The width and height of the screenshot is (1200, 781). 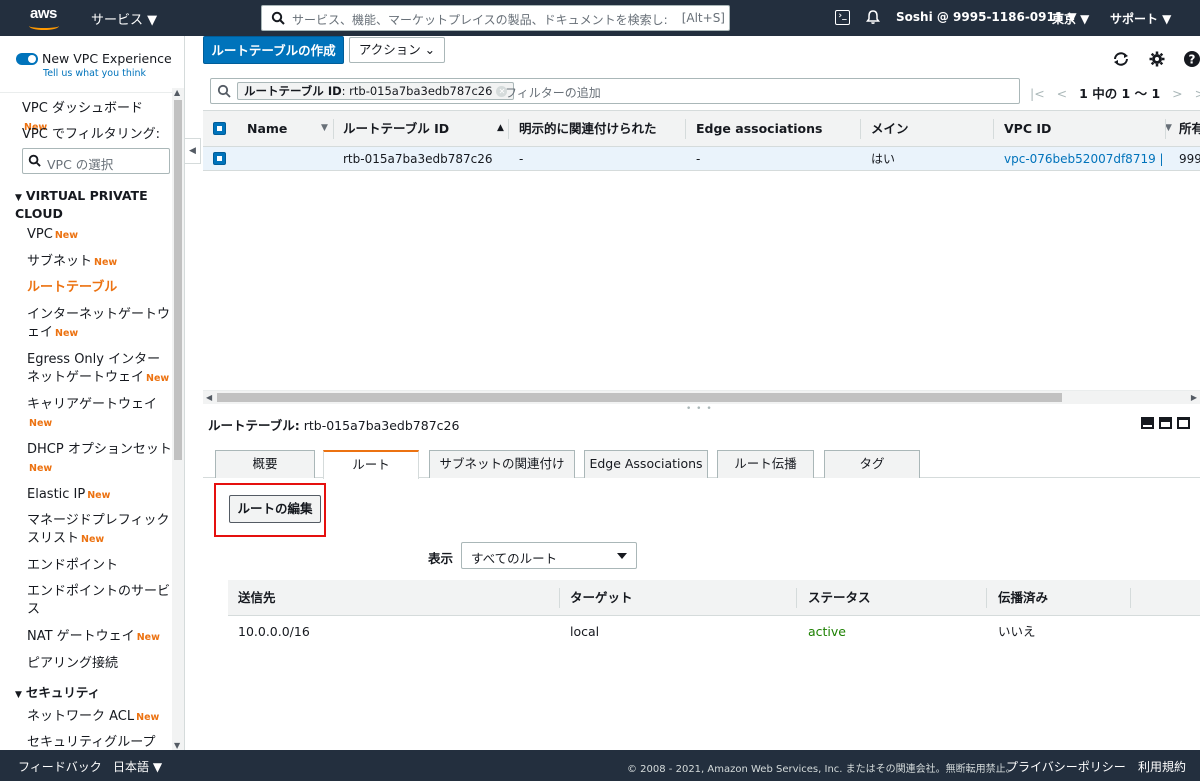 What do you see at coordinates (48, 18) in the screenshot?
I see `aws-logo: aws` at bounding box center [48, 18].